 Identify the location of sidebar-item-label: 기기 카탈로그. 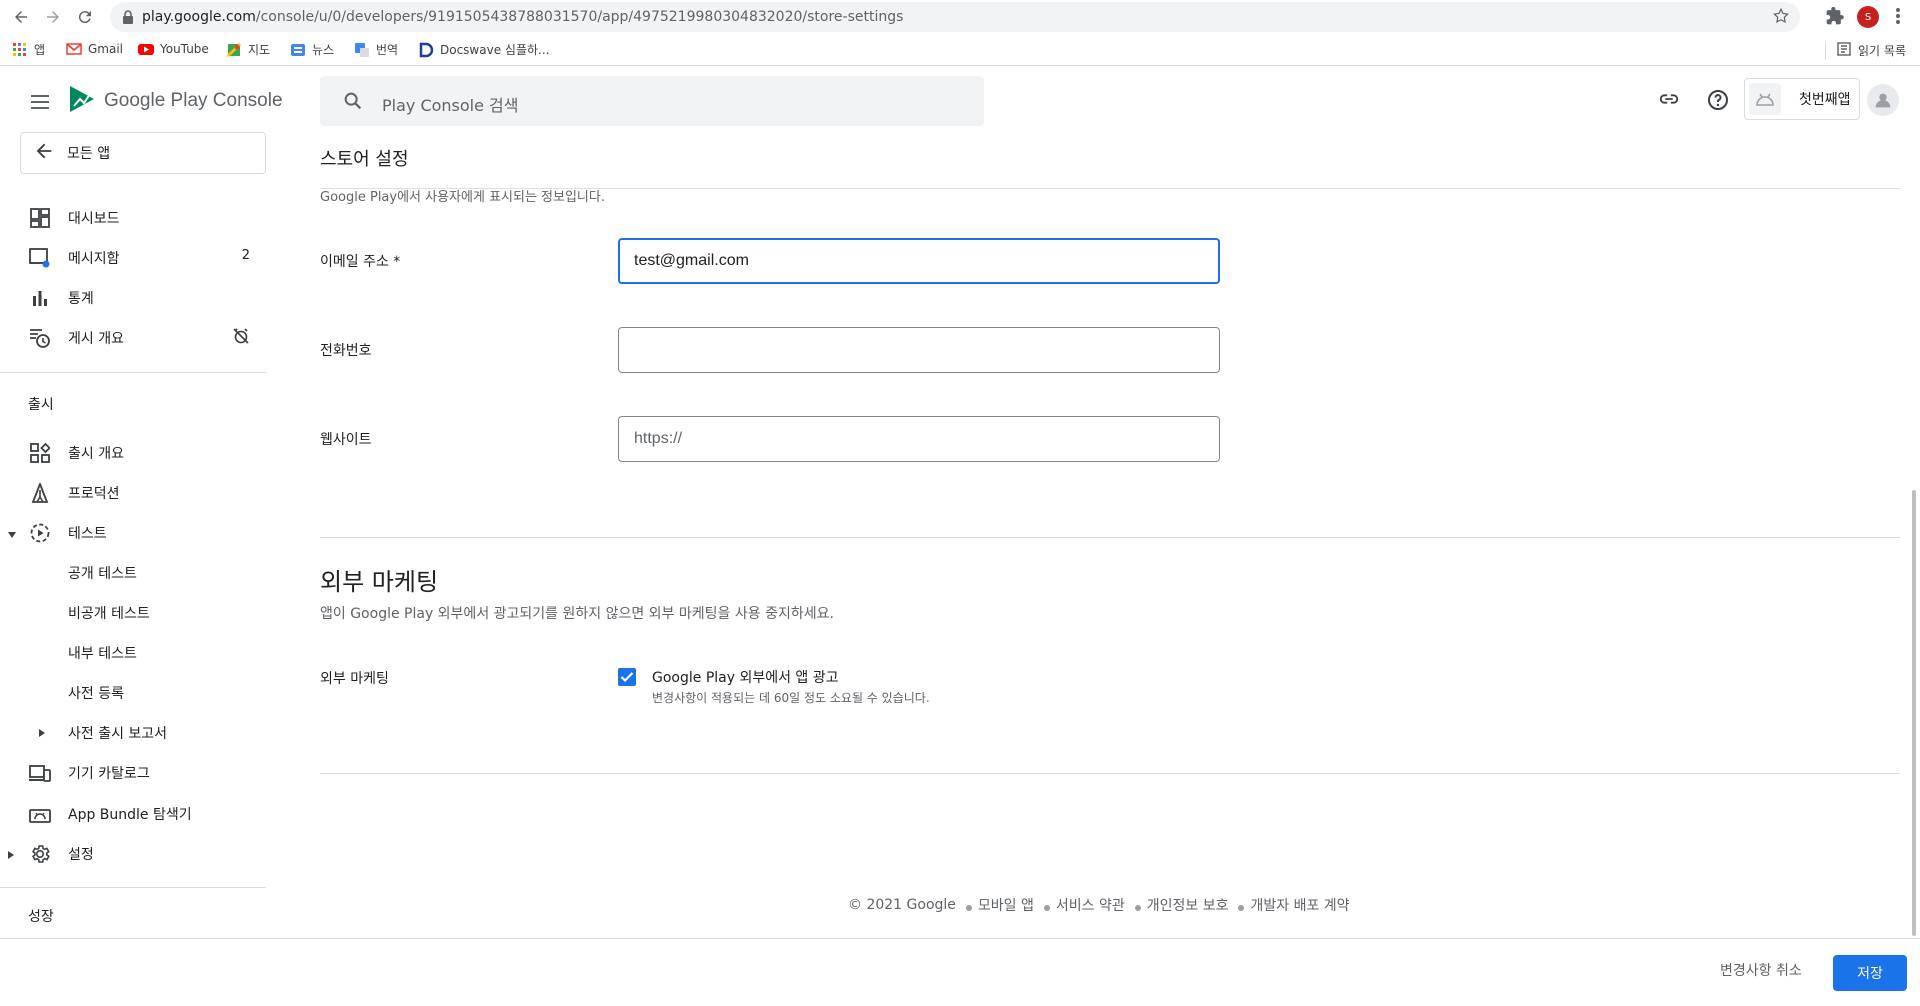
(109, 774).